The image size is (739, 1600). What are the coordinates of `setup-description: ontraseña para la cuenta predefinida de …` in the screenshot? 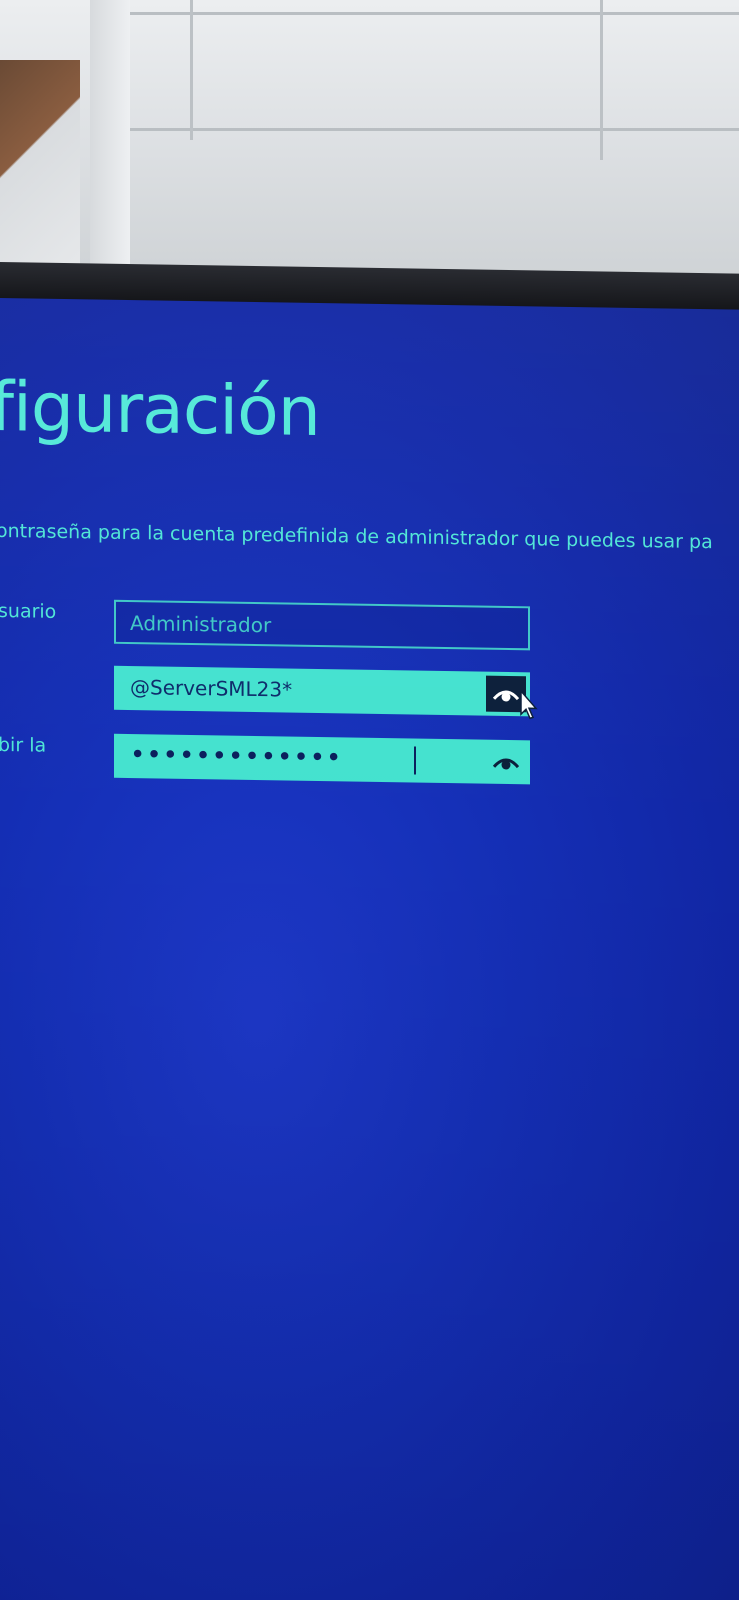 It's located at (356, 536).